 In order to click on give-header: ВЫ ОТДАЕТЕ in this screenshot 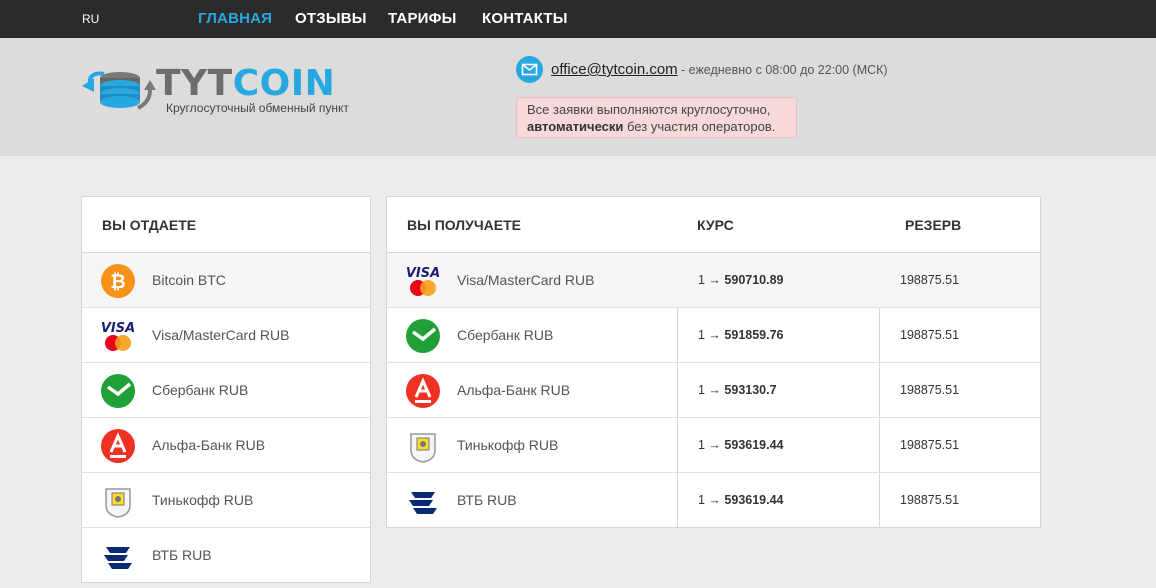, I will do `click(226, 225)`.